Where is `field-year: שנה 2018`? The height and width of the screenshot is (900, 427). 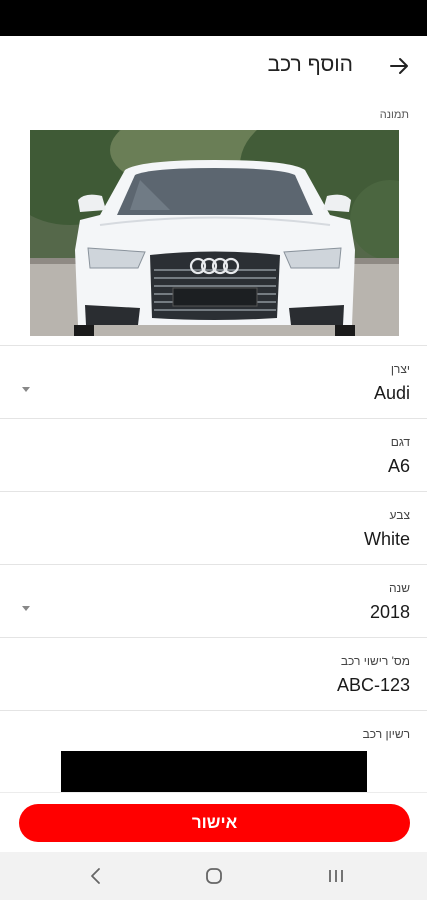
field-year: שנה 2018 is located at coordinates (213, 601).